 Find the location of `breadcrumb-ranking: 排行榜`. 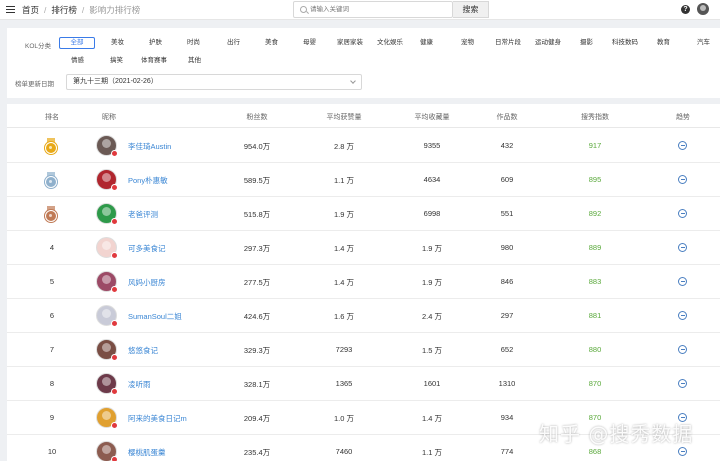

breadcrumb-ranking: 排行榜 is located at coordinates (64, 10).